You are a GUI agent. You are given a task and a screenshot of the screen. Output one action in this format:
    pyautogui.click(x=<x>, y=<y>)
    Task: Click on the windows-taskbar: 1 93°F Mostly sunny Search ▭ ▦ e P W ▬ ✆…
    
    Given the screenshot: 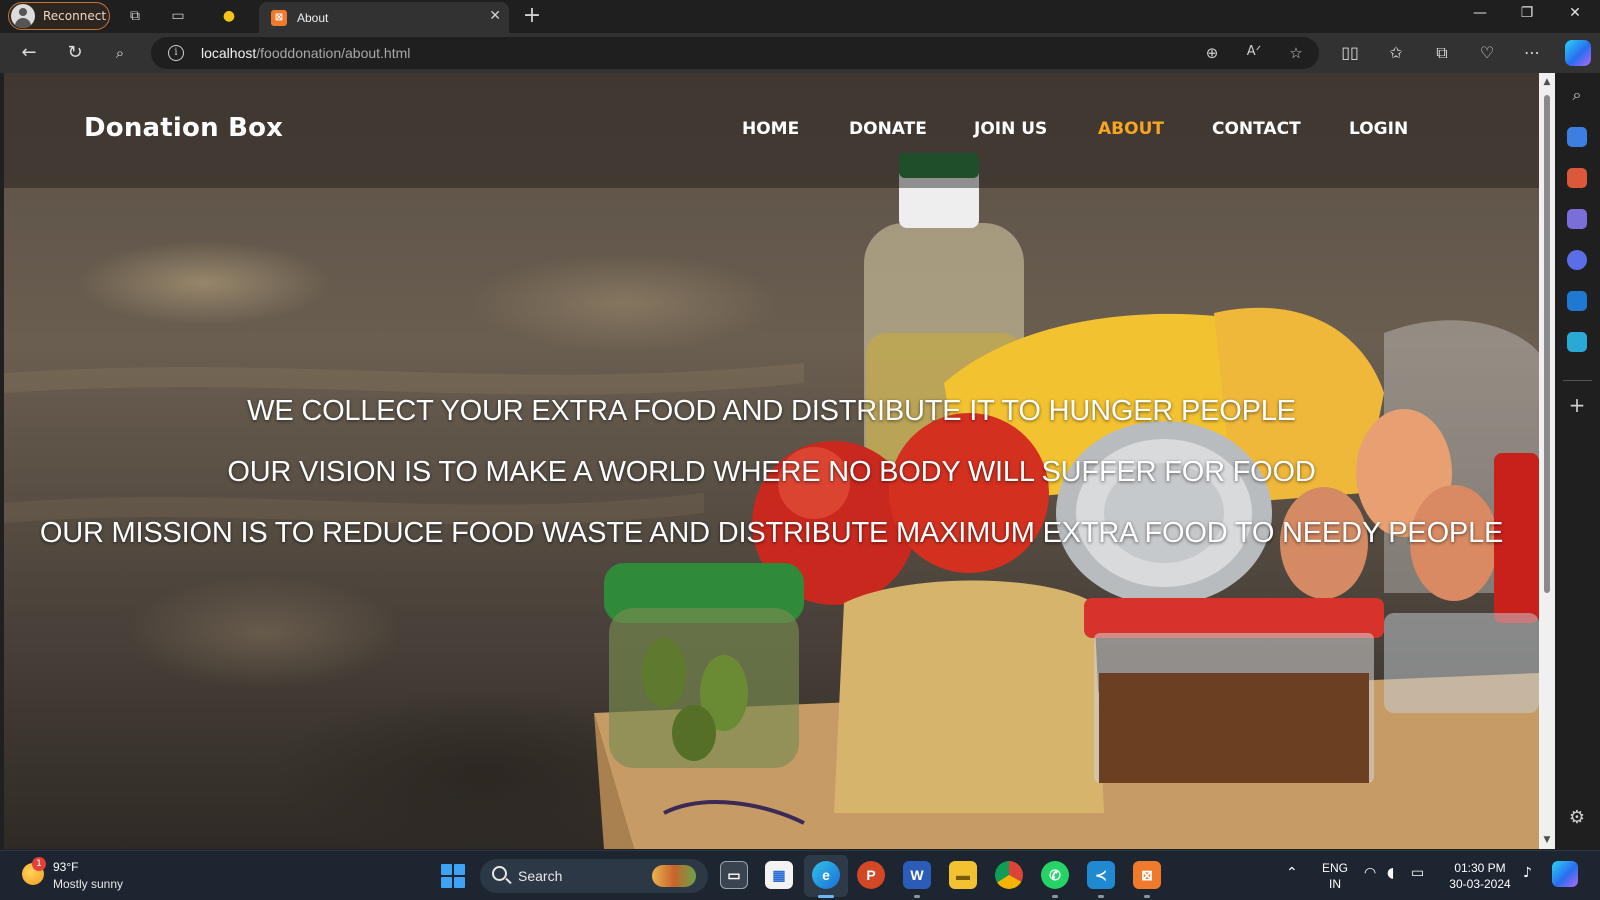 What is the action you would take?
    pyautogui.click(x=800, y=875)
    